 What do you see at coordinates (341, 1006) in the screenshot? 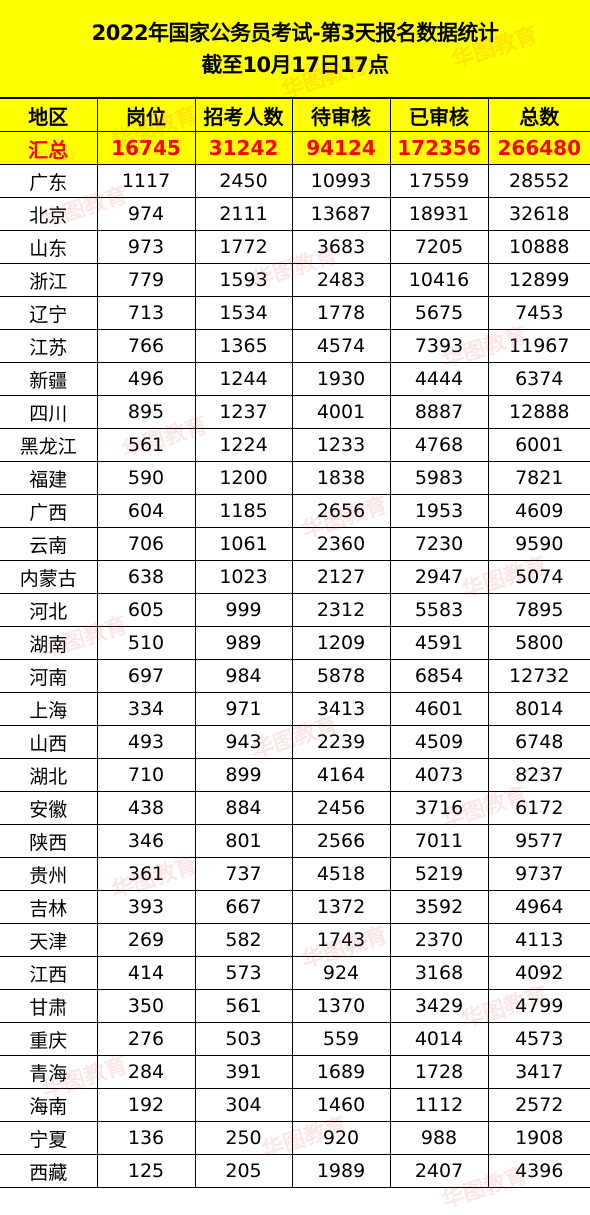
I see `cell-pending: 1370` at bounding box center [341, 1006].